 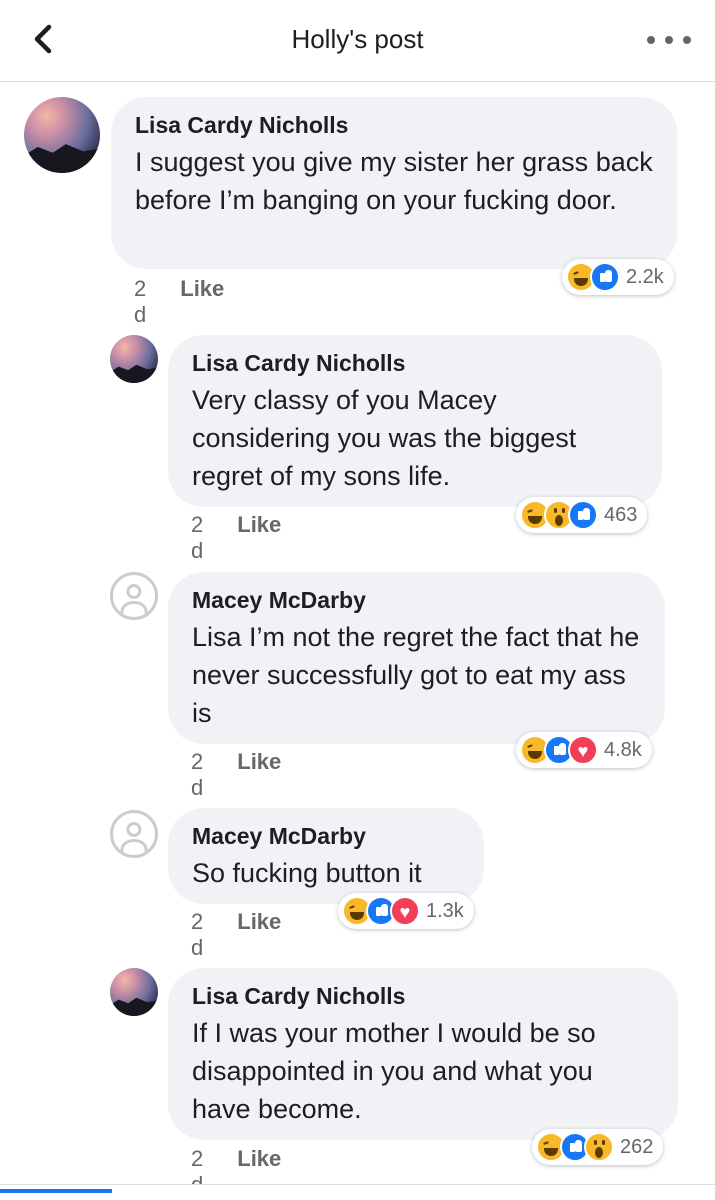 I want to click on wow-reaction-icon, so click(x=599, y=1147).